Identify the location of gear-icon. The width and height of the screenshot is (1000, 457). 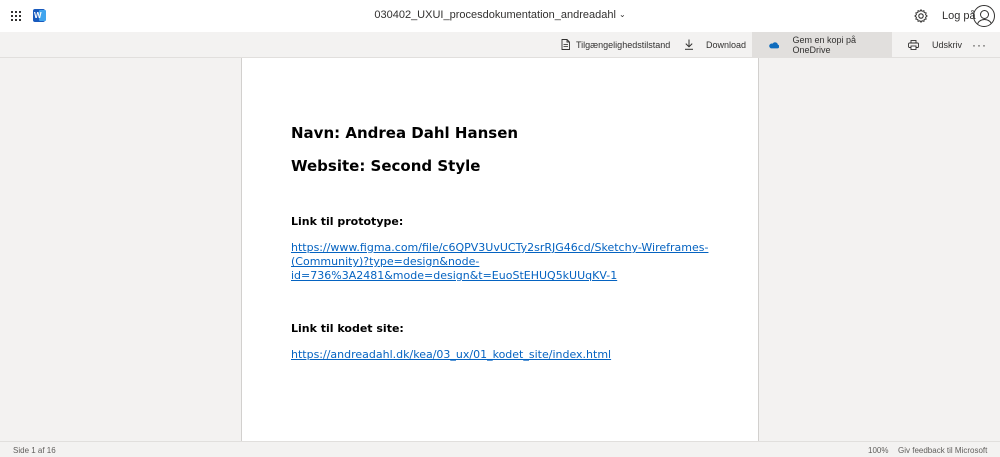
(921, 16).